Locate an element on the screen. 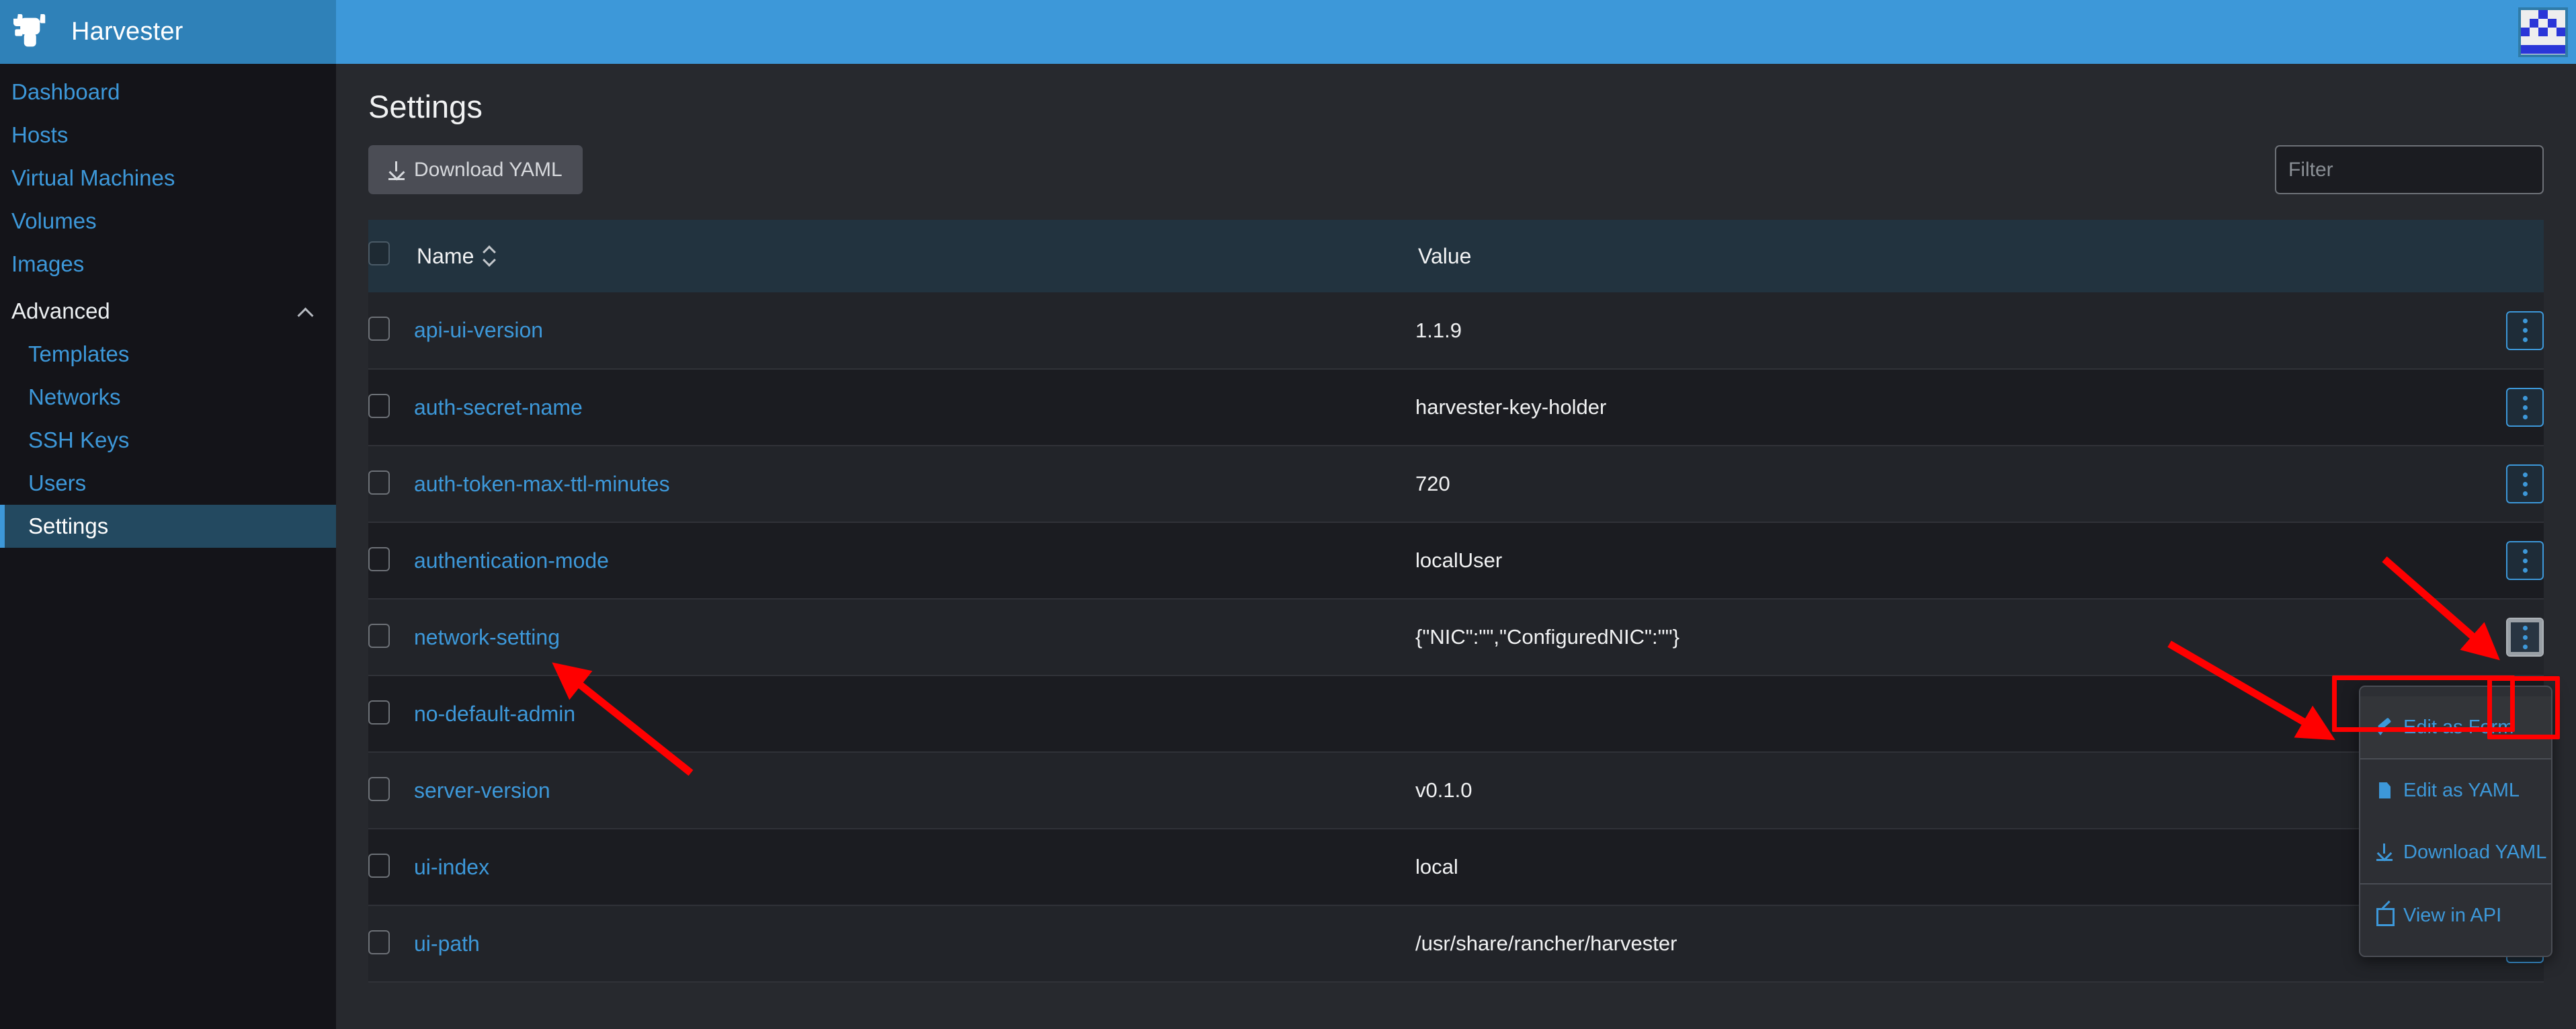 Image resolution: width=2576 pixels, height=1029 pixels. sidebar-item-label: Users is located at coordinates (57, 482).